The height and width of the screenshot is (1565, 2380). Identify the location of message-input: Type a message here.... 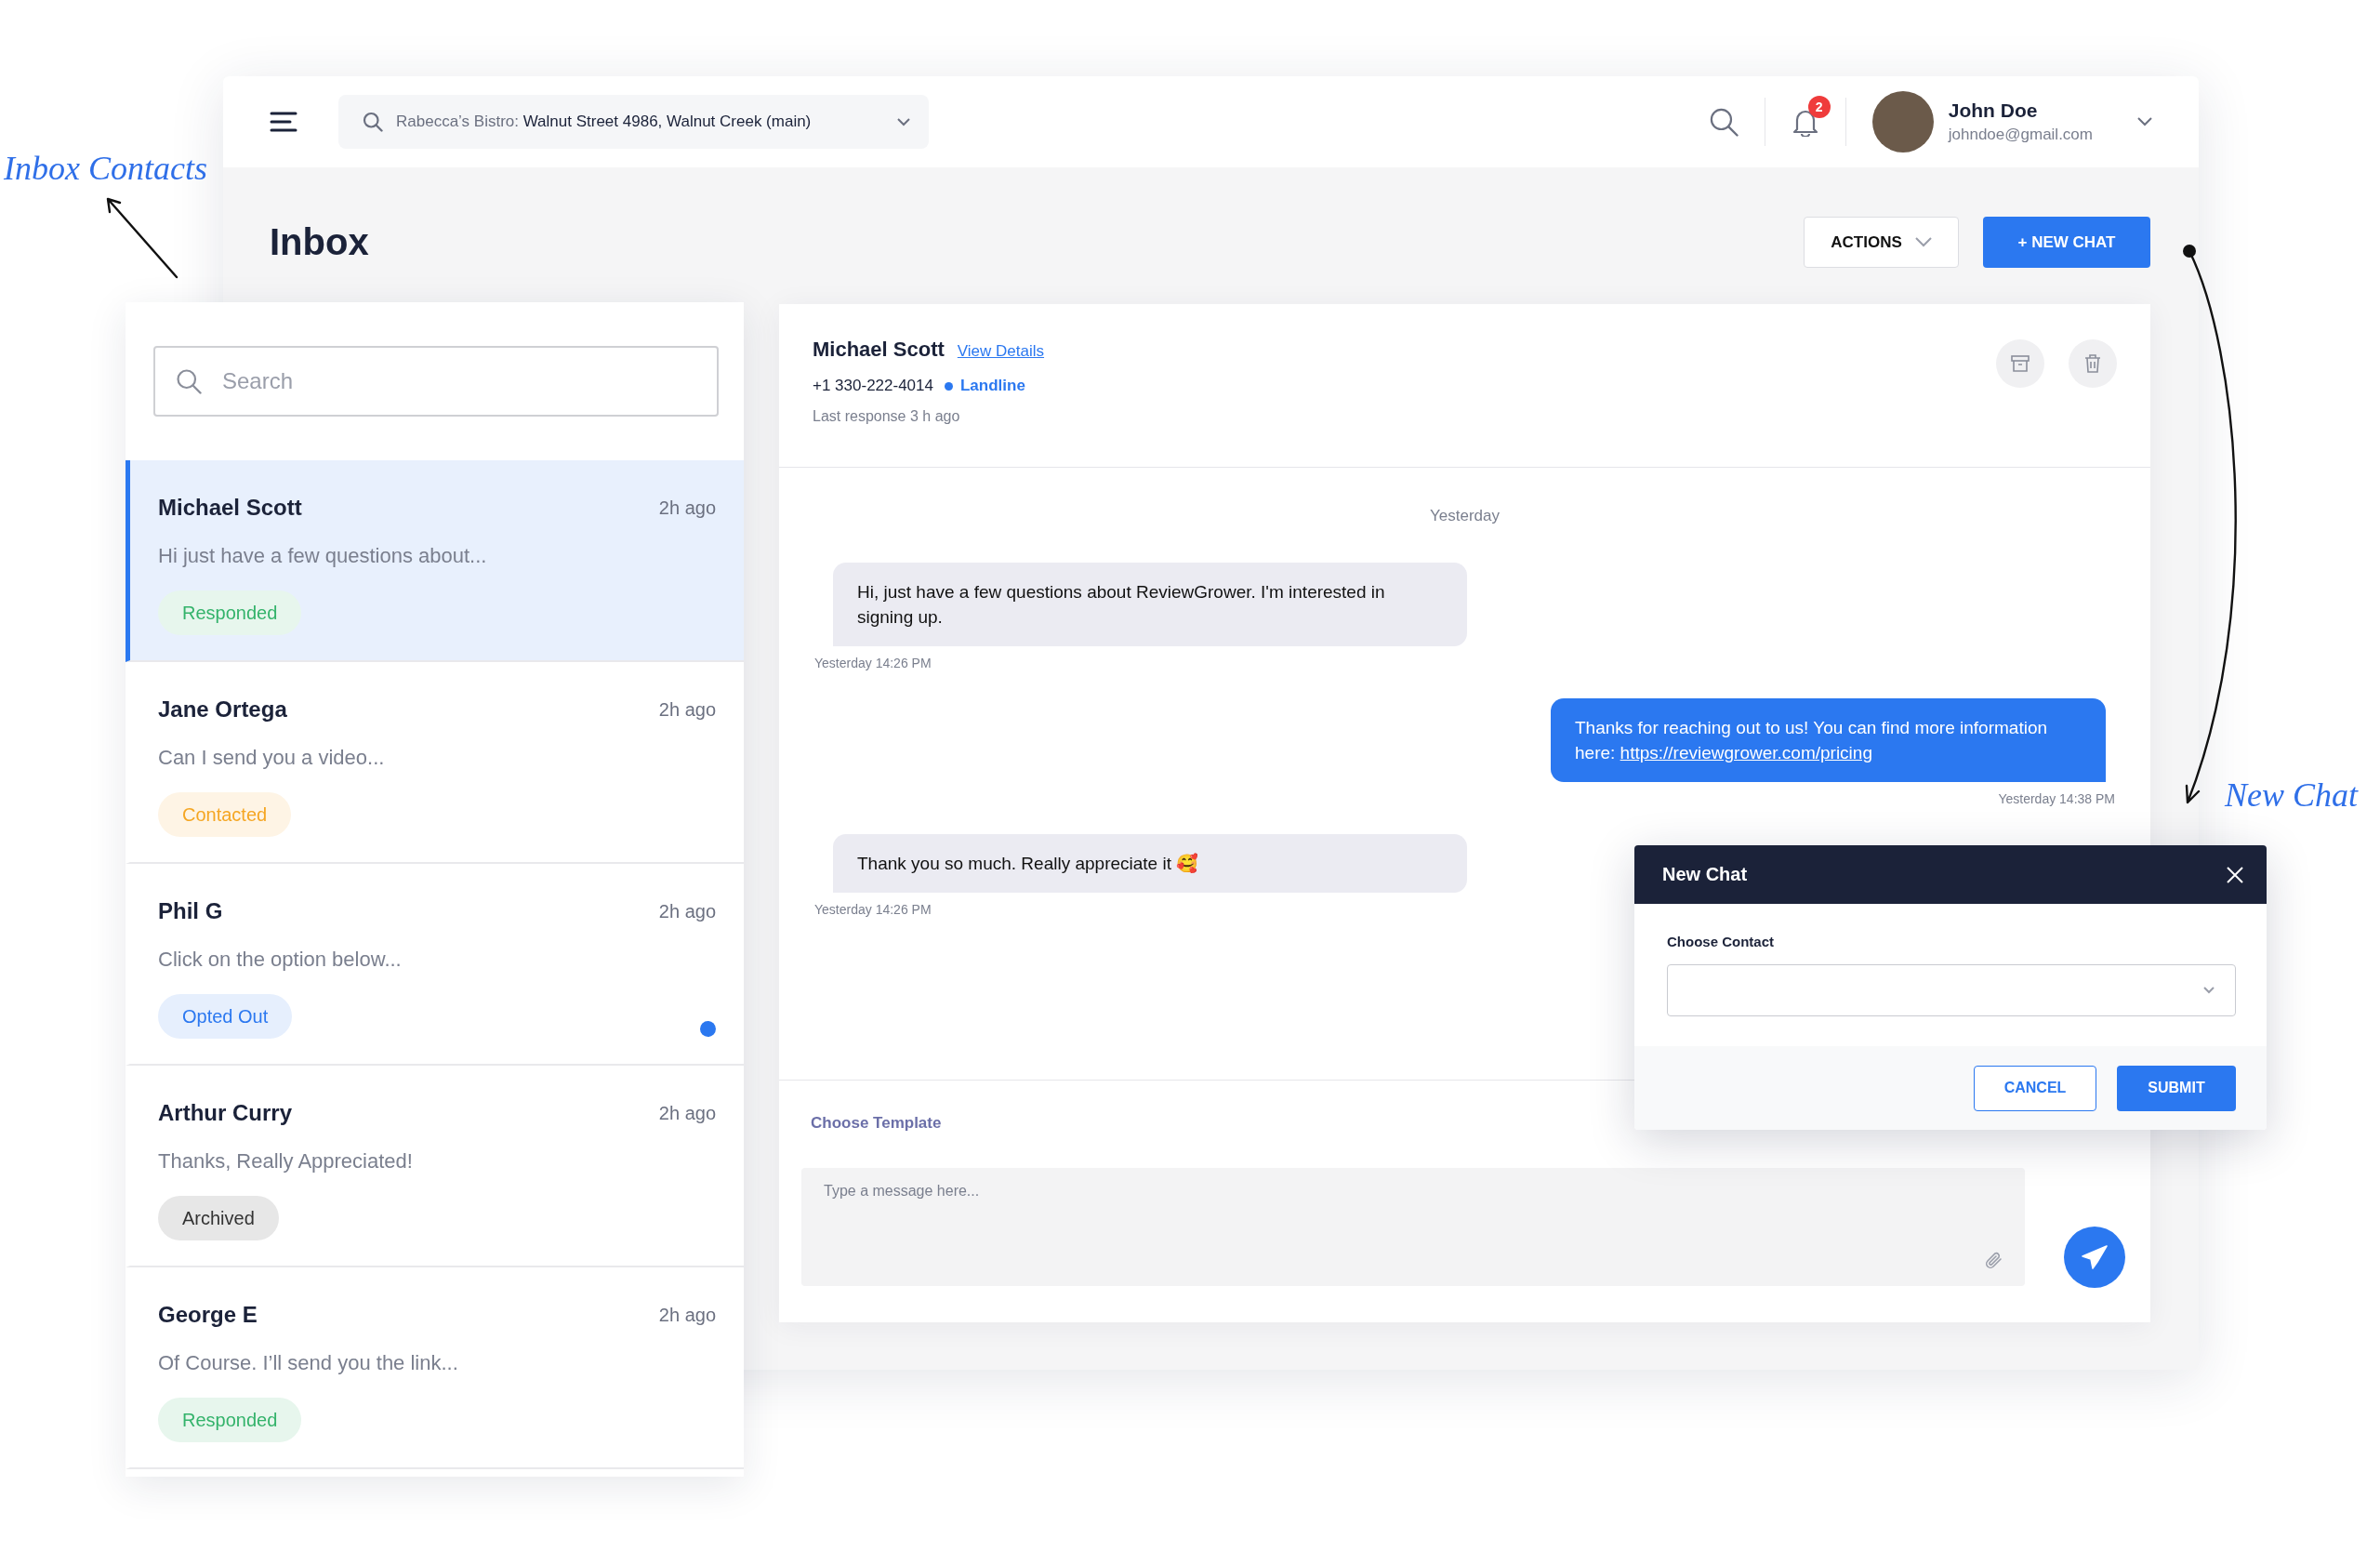
(1413, 1227).